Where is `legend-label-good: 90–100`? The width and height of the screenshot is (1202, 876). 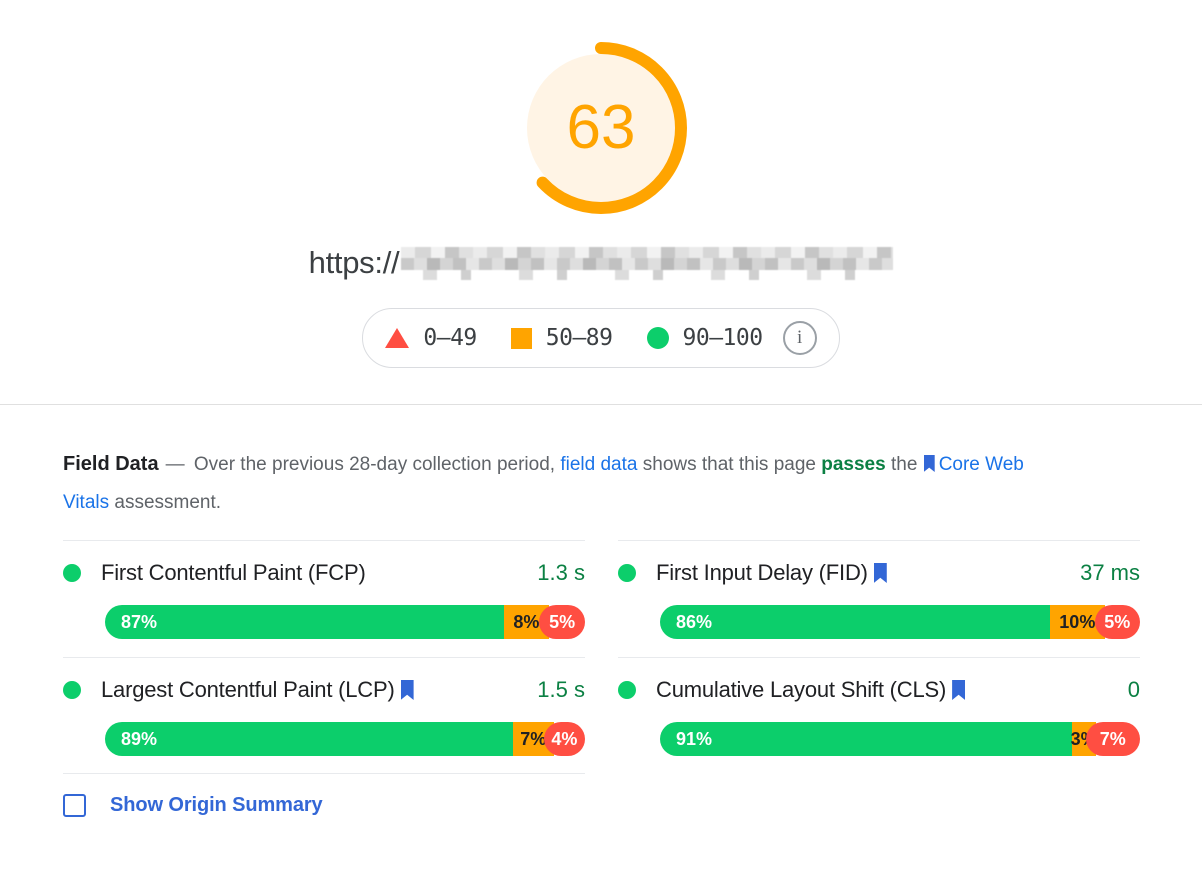
legend-label-good: 90–100 is located at coordinates (723, 338).